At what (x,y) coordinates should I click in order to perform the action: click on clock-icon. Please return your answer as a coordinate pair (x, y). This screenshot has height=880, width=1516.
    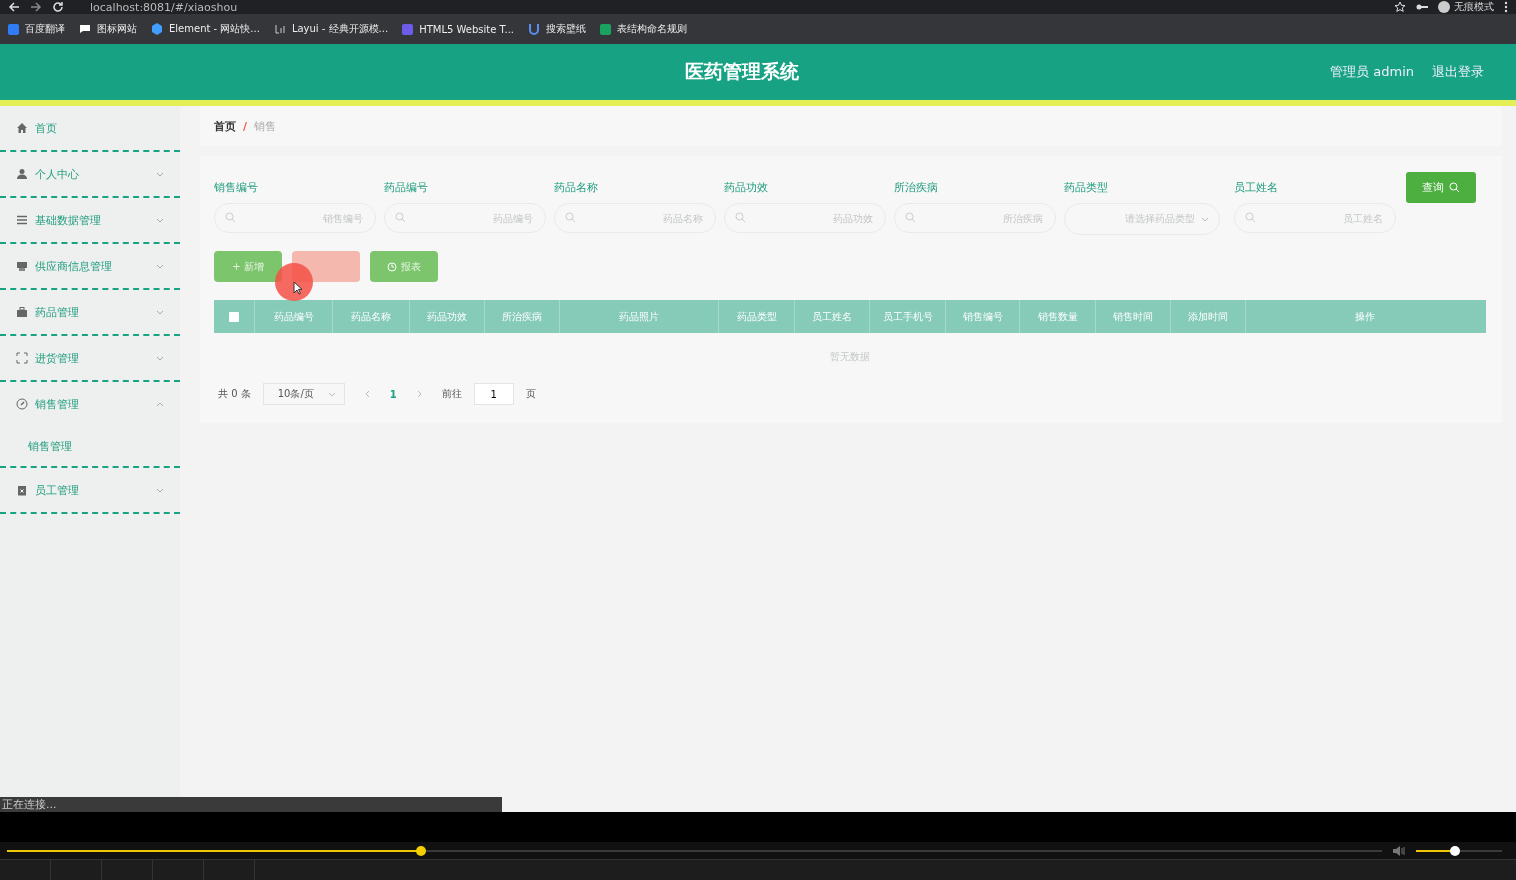
    Looking at the image, I should click on (392, 266).